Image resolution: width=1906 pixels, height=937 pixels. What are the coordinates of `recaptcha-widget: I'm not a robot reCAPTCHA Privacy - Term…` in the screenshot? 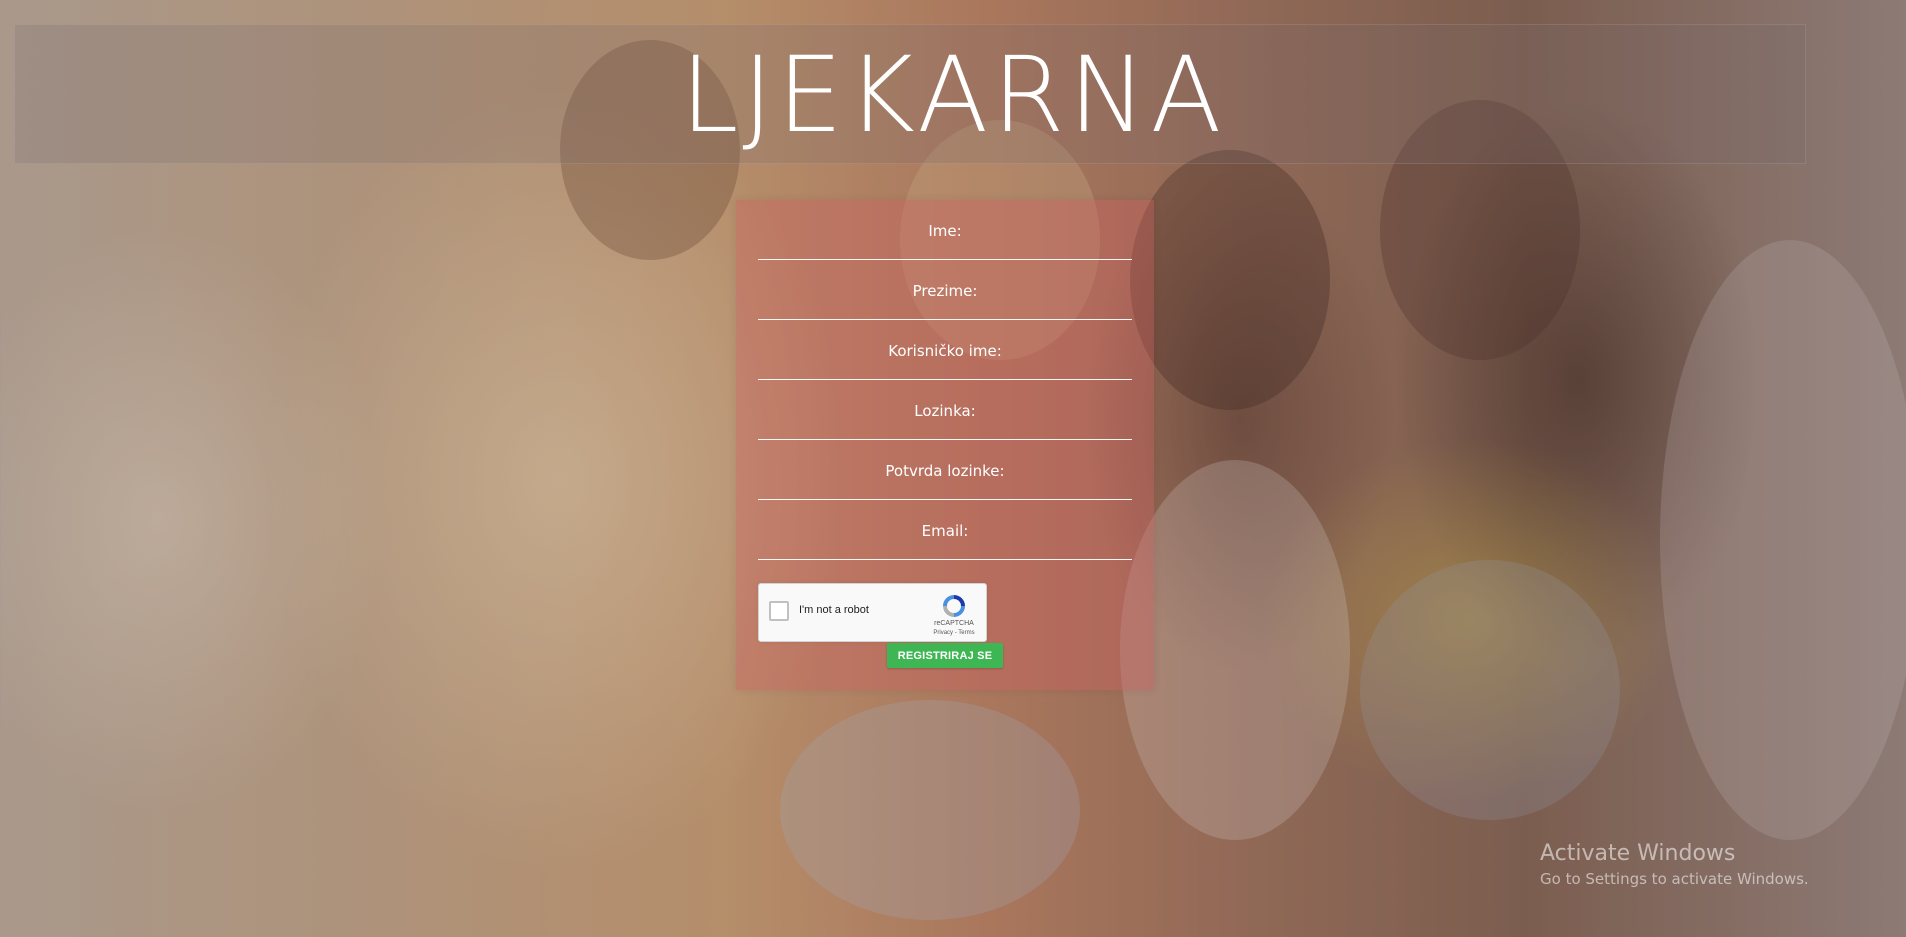 It's located at (872, 612).